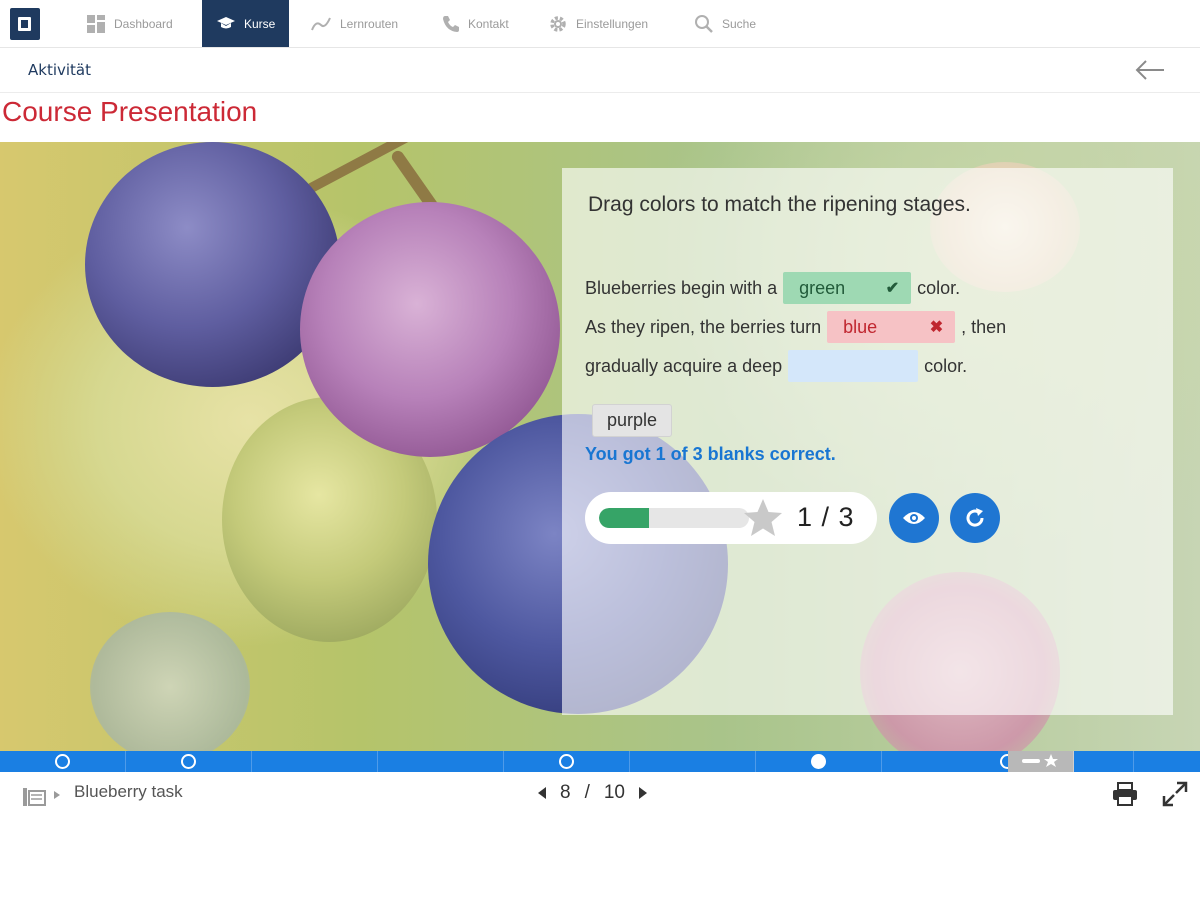 This screenshot has height=900, width=1200. What do you see at coordinates (96, 23) in the screenshot?
I see `dashboard-icon` at bounding box center [96, 23].